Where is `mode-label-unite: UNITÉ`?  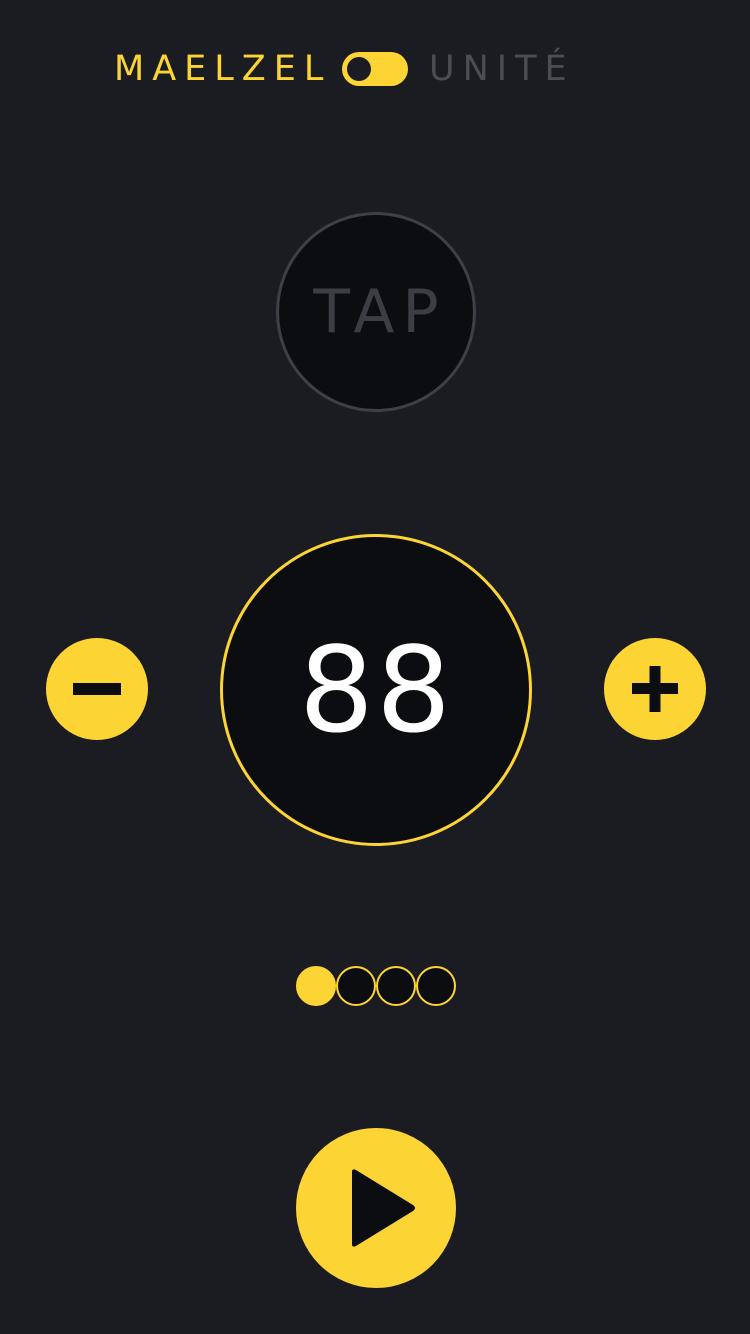
mode-label-unite: UNITÉ is located at coordinates (502, 69).